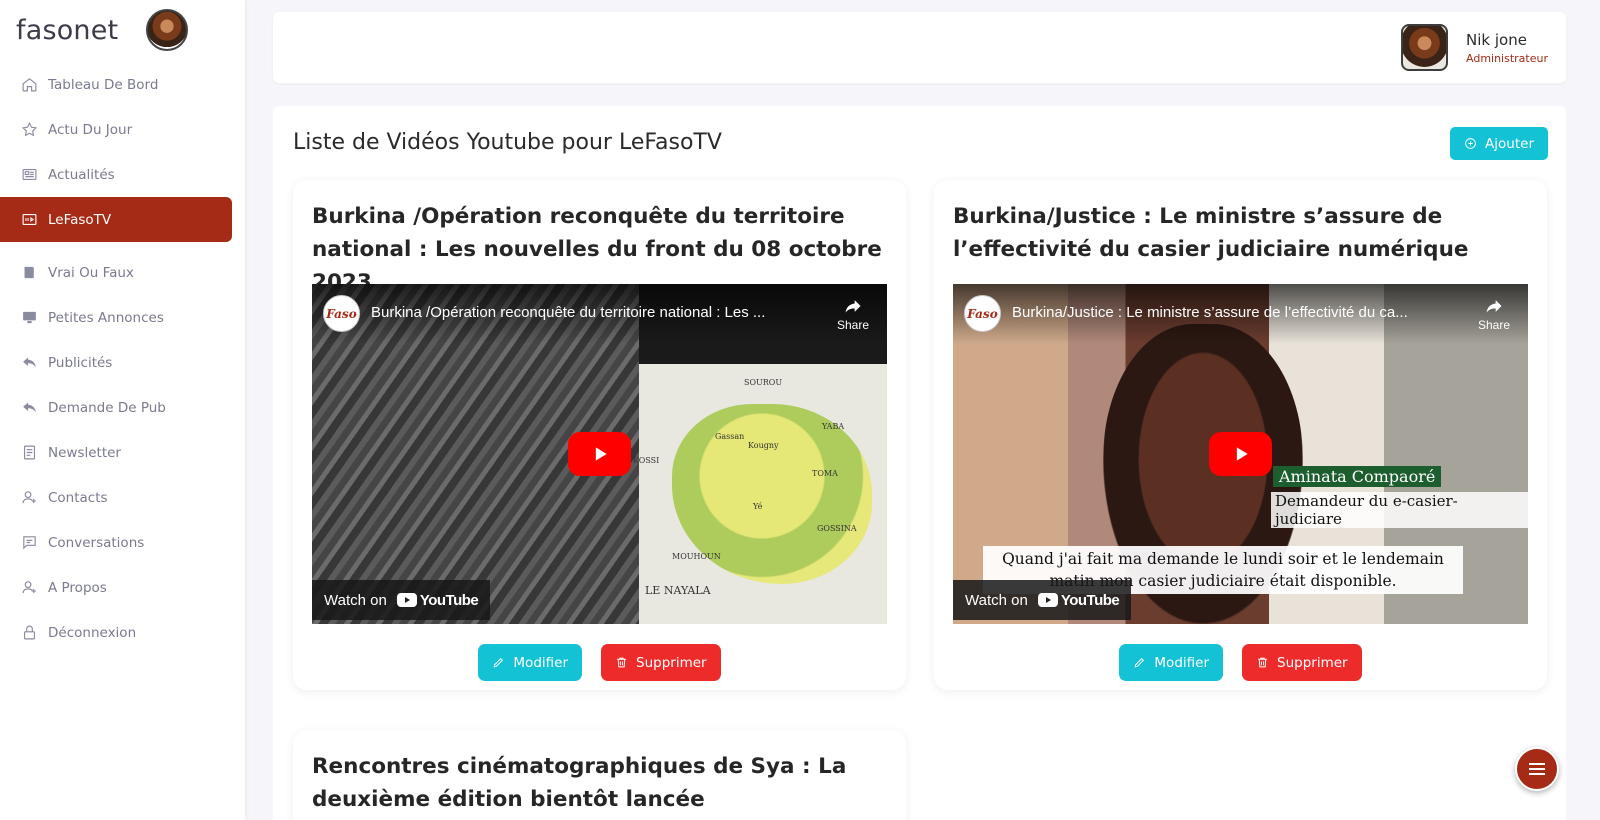  What do you see at coordinates (96, 542) in the screenshot?
I see `sidebar-item-label: Conversations` at bounding box center [96, 542].